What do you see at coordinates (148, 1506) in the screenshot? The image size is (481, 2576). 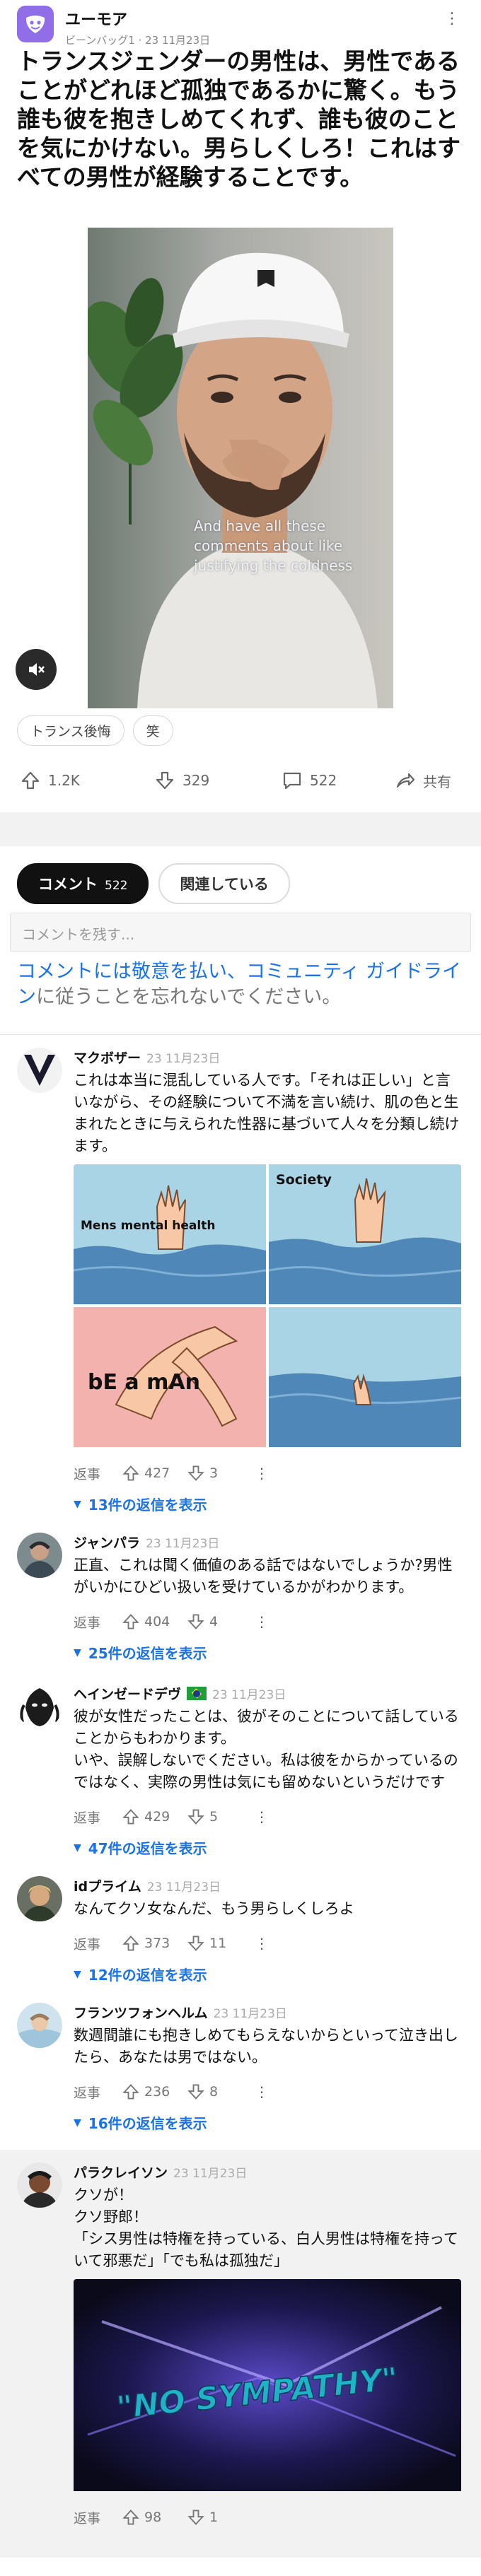 I see `view-replies-label: 13件の返信を表示` at bounding box center [148, 1506].